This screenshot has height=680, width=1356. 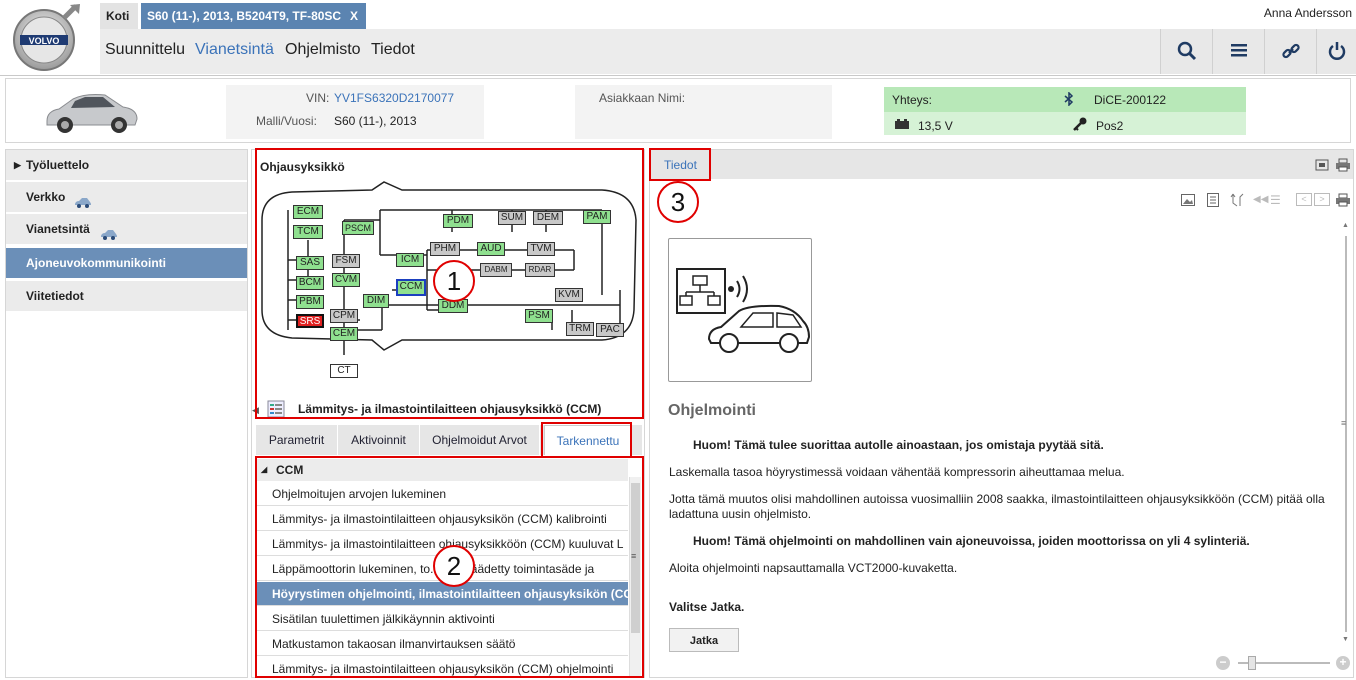 I want to click on close-icon: X, so click(x=354, y=16).